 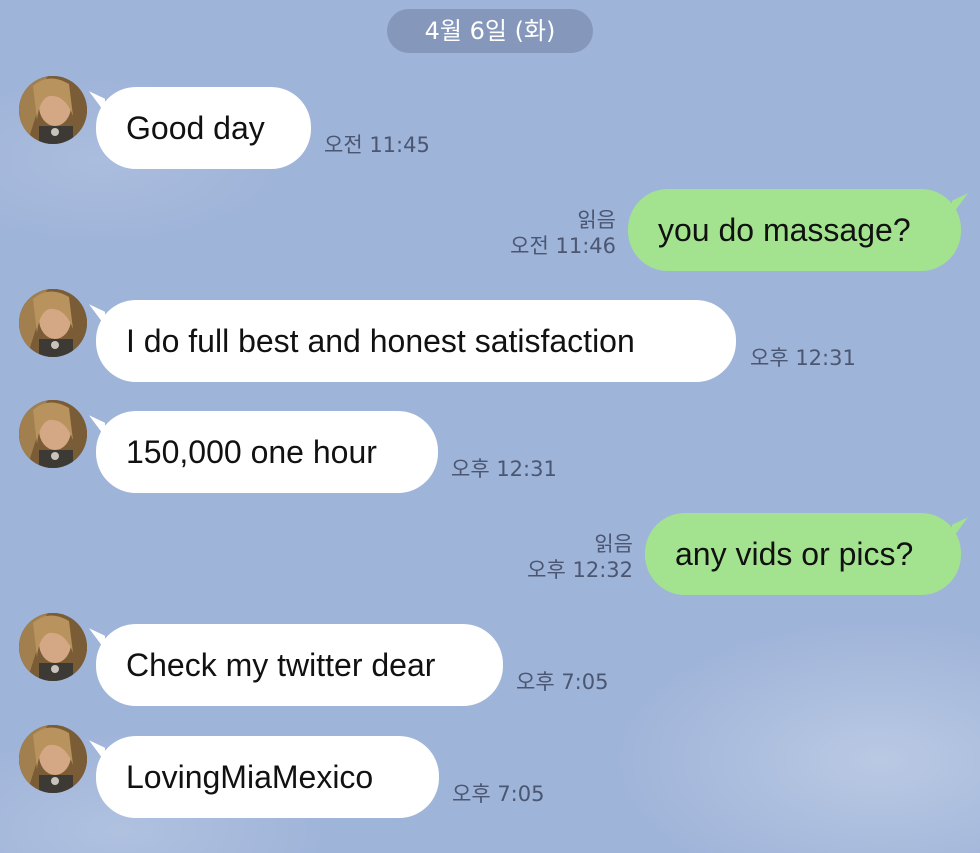 What do you see at coordinates (490, 31) in the screenshot?
I see `date-separator: 4월 6일 (화)` at bounding box center [490, 31].